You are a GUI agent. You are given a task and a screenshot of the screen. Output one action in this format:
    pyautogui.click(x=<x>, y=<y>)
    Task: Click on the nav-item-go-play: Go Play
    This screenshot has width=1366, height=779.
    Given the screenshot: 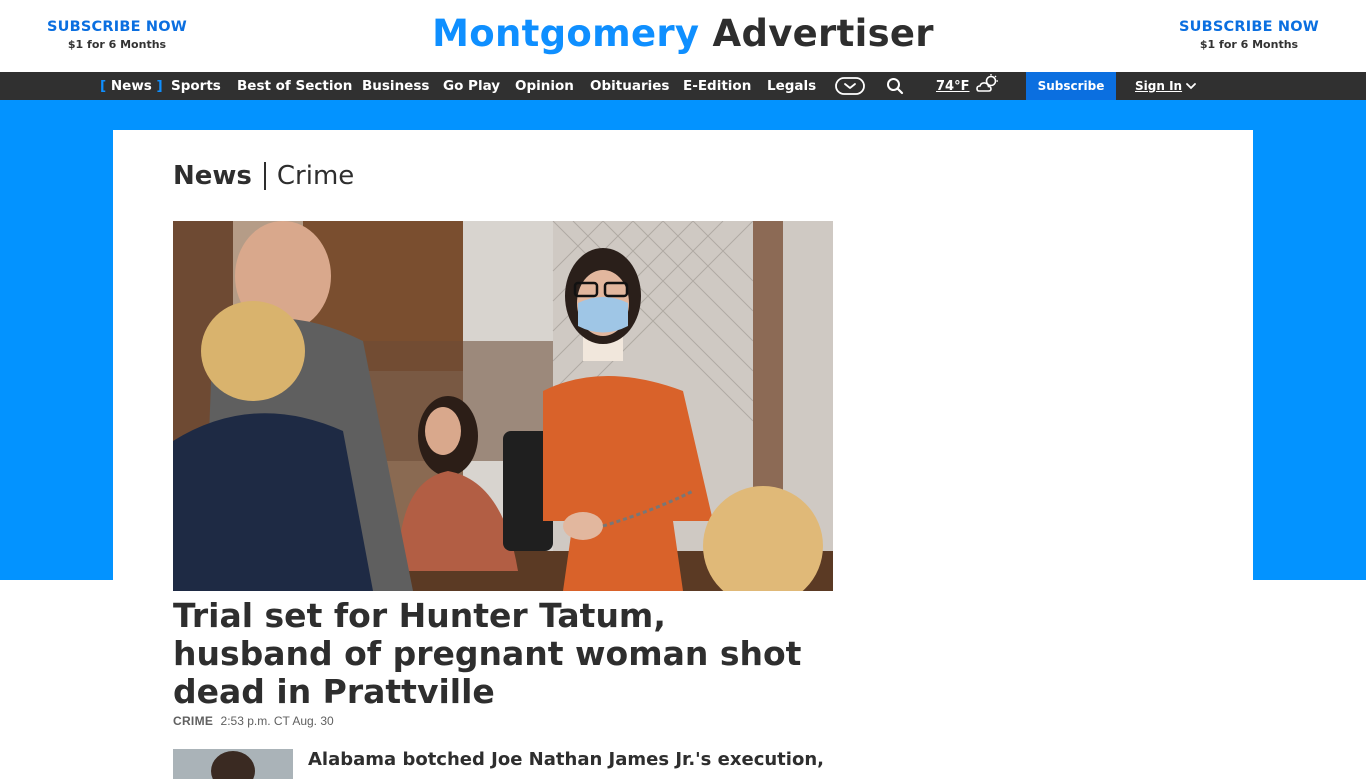 What is the action you would take?
    pyautogui.click(x=471, y=86)
    